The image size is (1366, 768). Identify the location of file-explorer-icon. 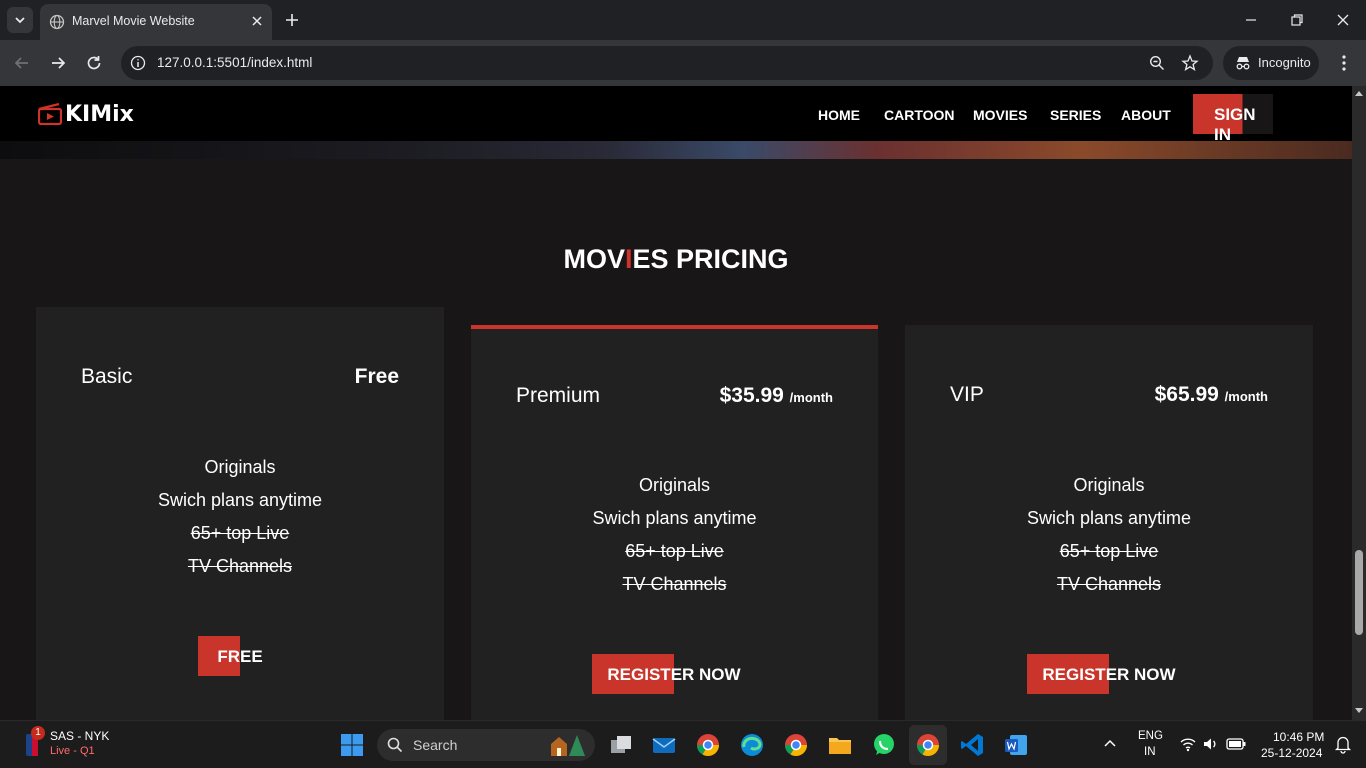
(840, 745).